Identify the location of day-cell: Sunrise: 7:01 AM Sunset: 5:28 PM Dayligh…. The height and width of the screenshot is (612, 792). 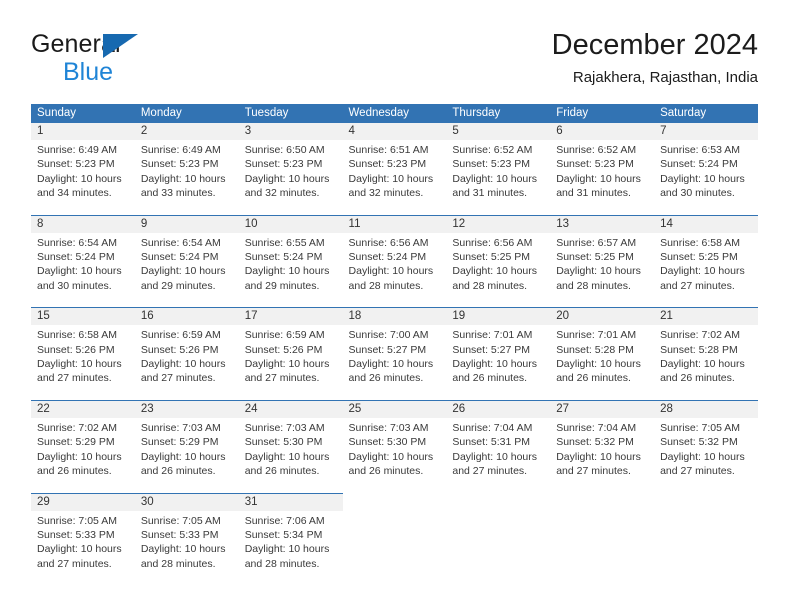
(602, 363).